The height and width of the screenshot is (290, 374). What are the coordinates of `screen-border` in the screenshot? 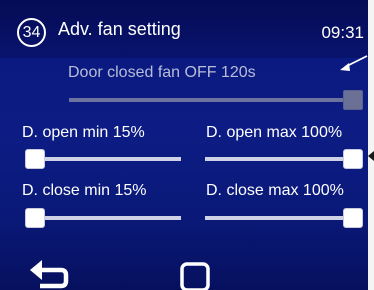 It's located at (371, 145).